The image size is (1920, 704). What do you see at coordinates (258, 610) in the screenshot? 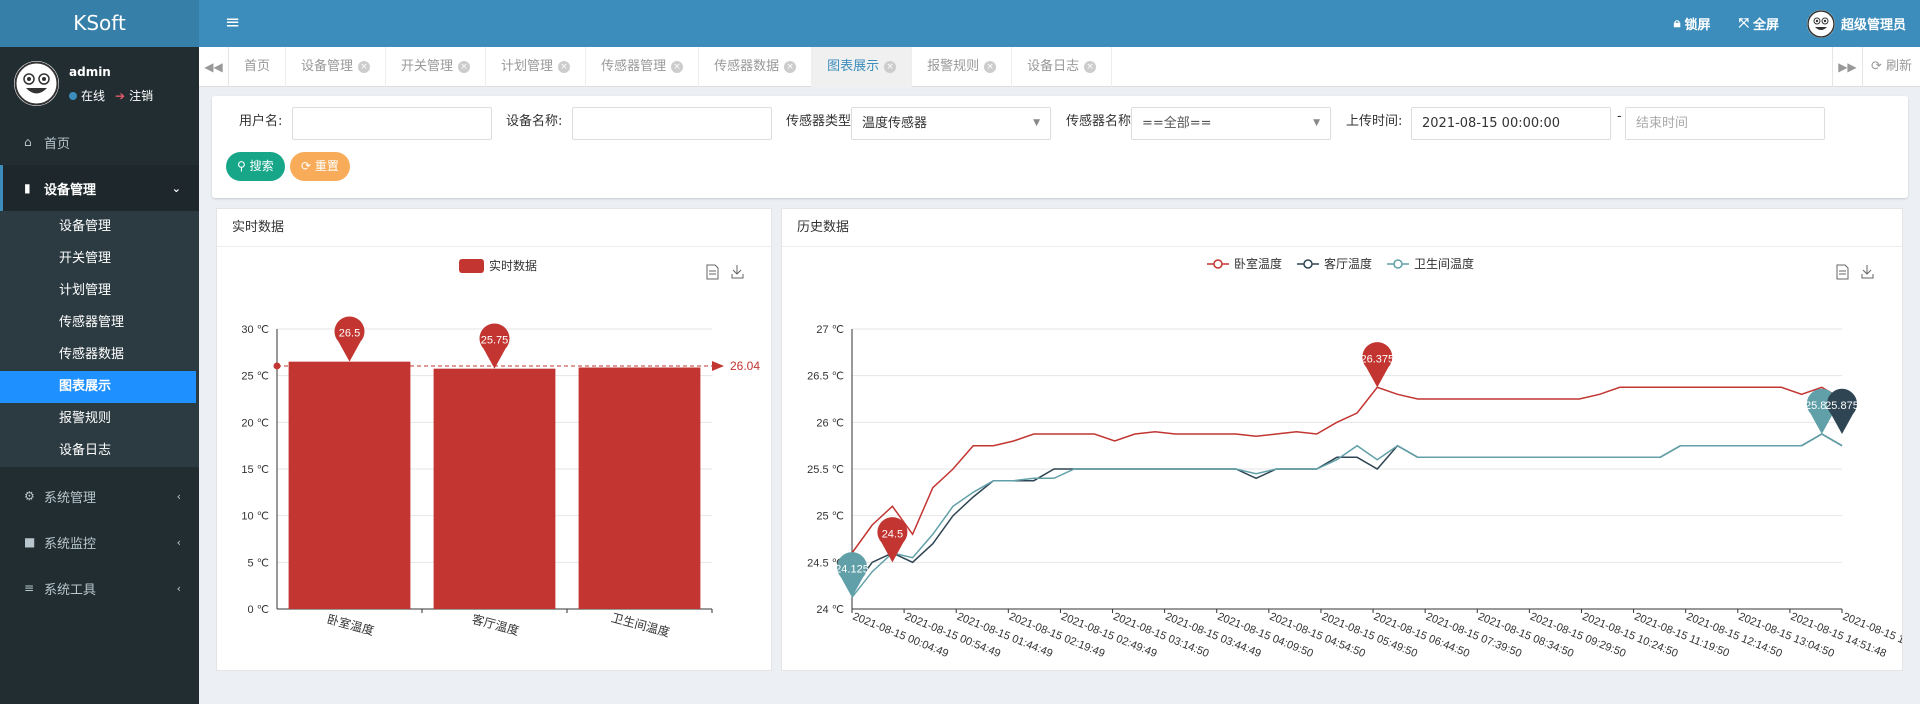
I see `y-tick-label: 0 ℃` at bounding box center [258, 610].